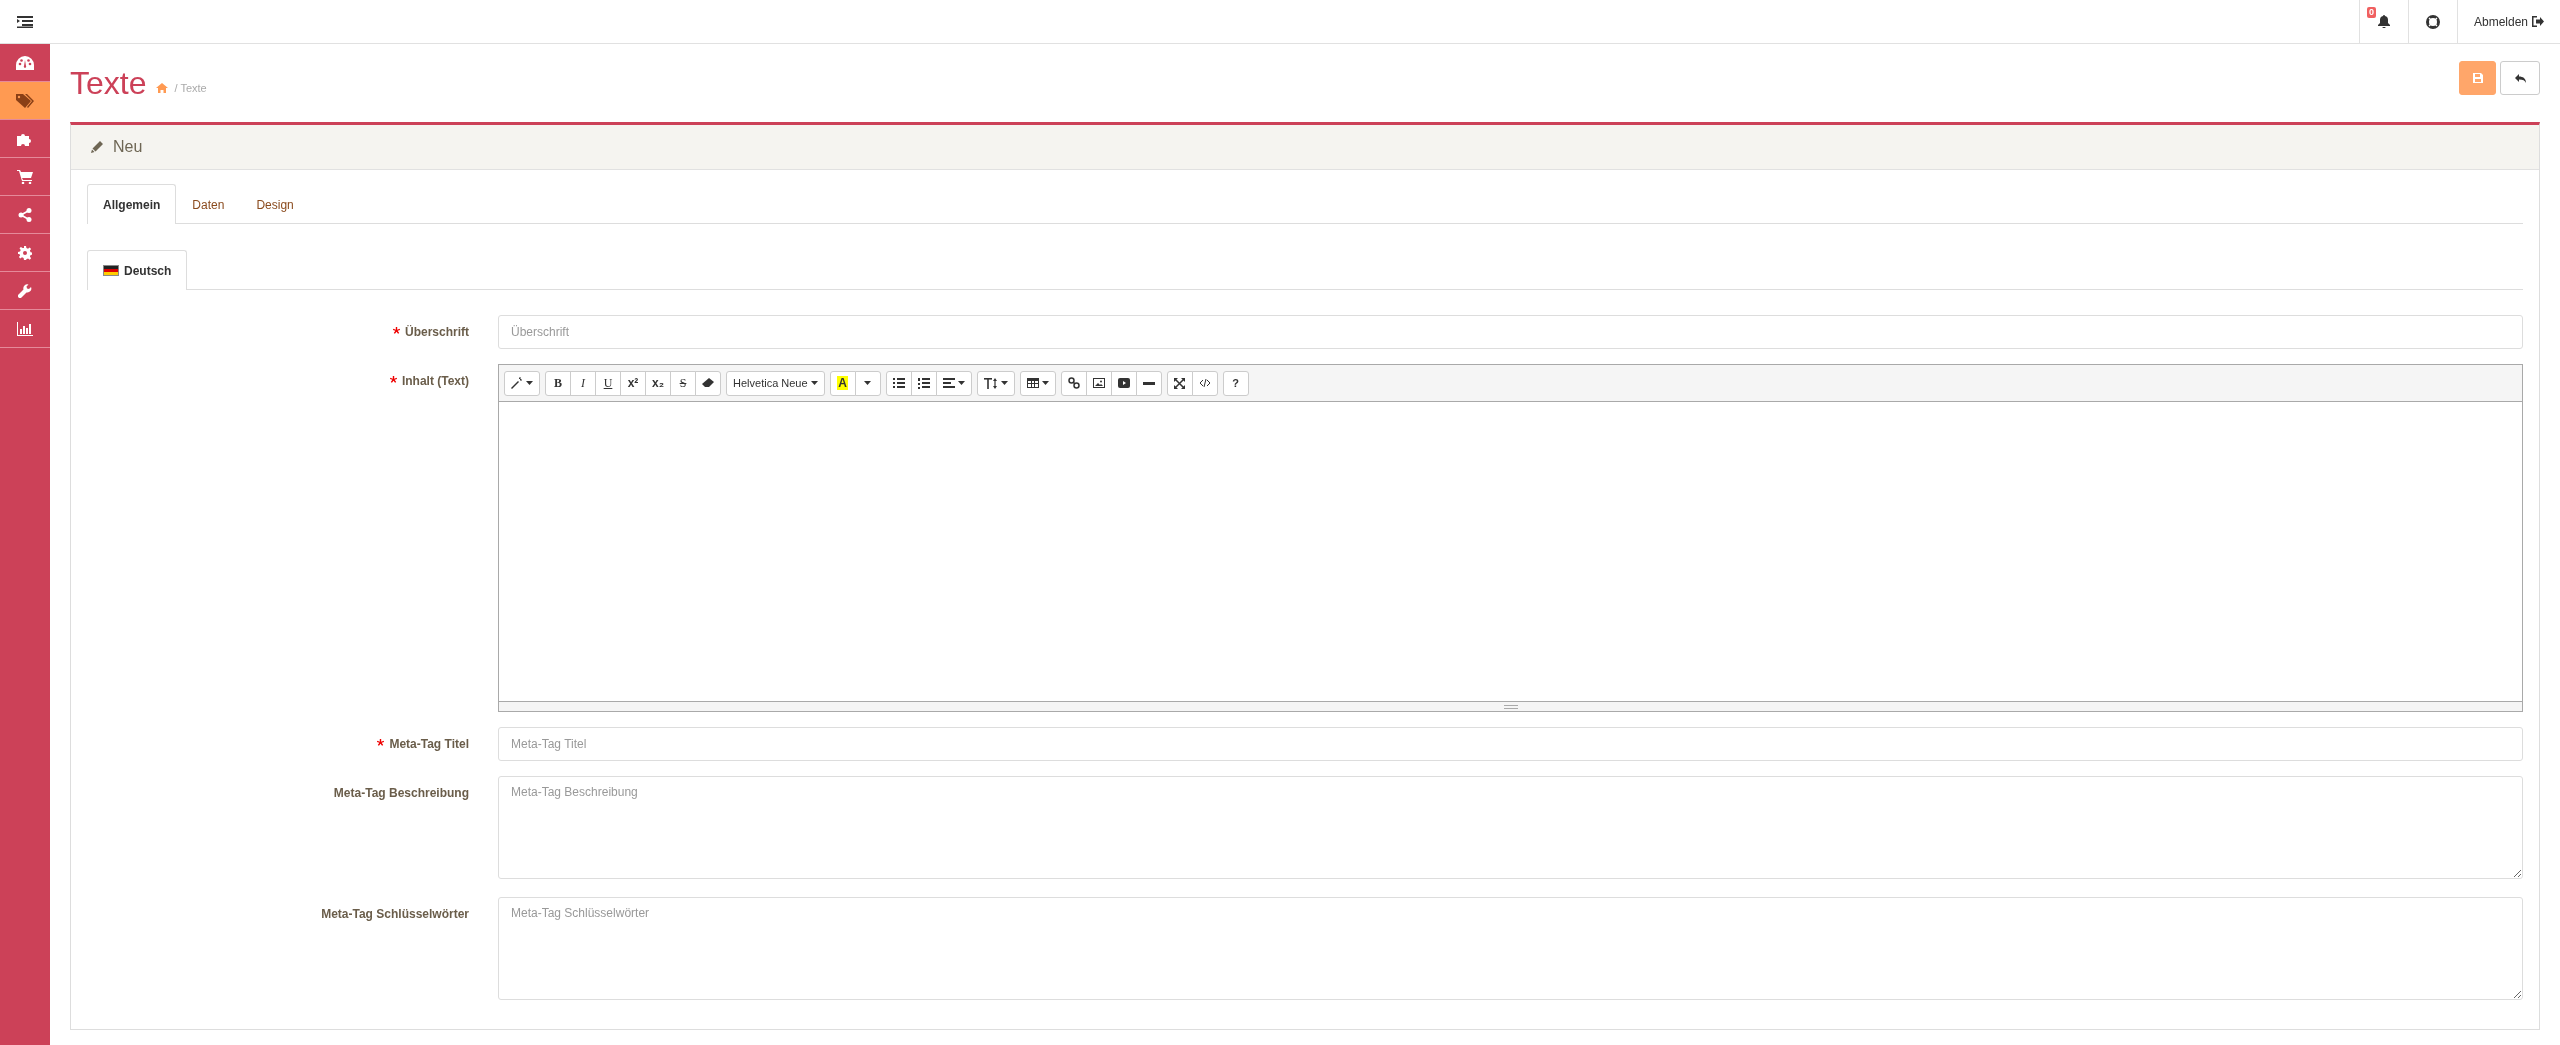 The image size is (2560, 1045). Describe the element at coordinates (1032, 383) in the screenshot. I see `table-icon` at that location.